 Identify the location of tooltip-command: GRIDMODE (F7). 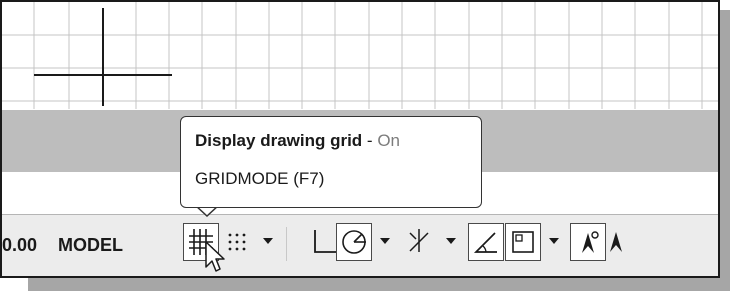
(260, 178).